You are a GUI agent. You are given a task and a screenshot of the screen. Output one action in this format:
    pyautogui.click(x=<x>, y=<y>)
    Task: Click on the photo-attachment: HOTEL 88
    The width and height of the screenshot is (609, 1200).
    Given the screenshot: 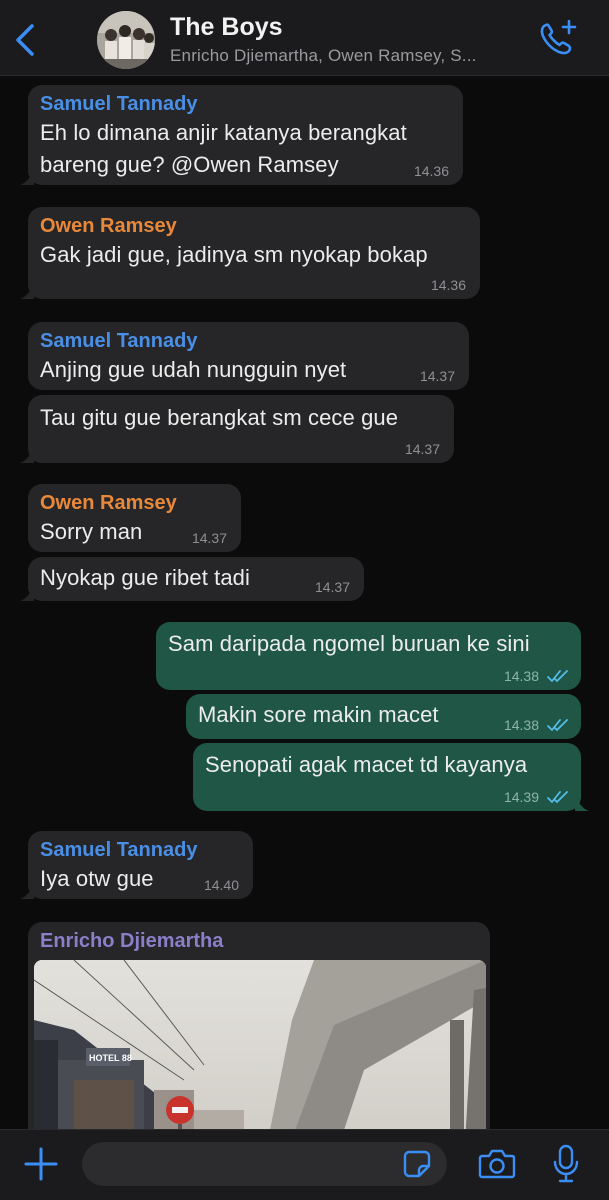 What is the action you would take?
    pyautogui.click(x=260, y=1044)
    